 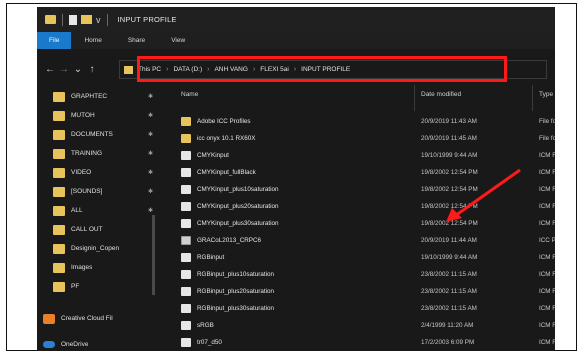 What do you see at coordinates (73, 19) in the screenshot?
I see `properties-icon` at bounding box center [73, 19].